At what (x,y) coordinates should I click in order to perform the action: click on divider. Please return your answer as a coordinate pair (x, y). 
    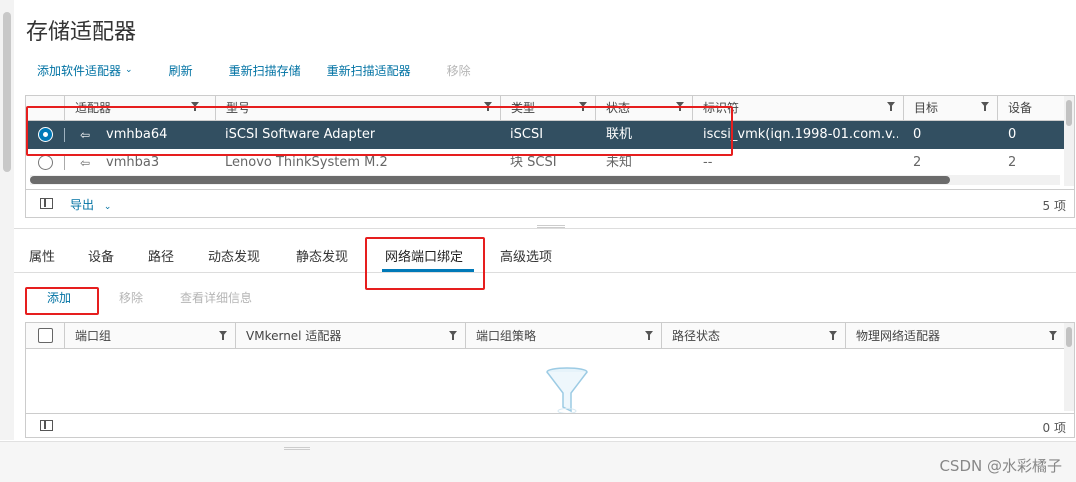
    Looking at the image, I should click on (545, 228).